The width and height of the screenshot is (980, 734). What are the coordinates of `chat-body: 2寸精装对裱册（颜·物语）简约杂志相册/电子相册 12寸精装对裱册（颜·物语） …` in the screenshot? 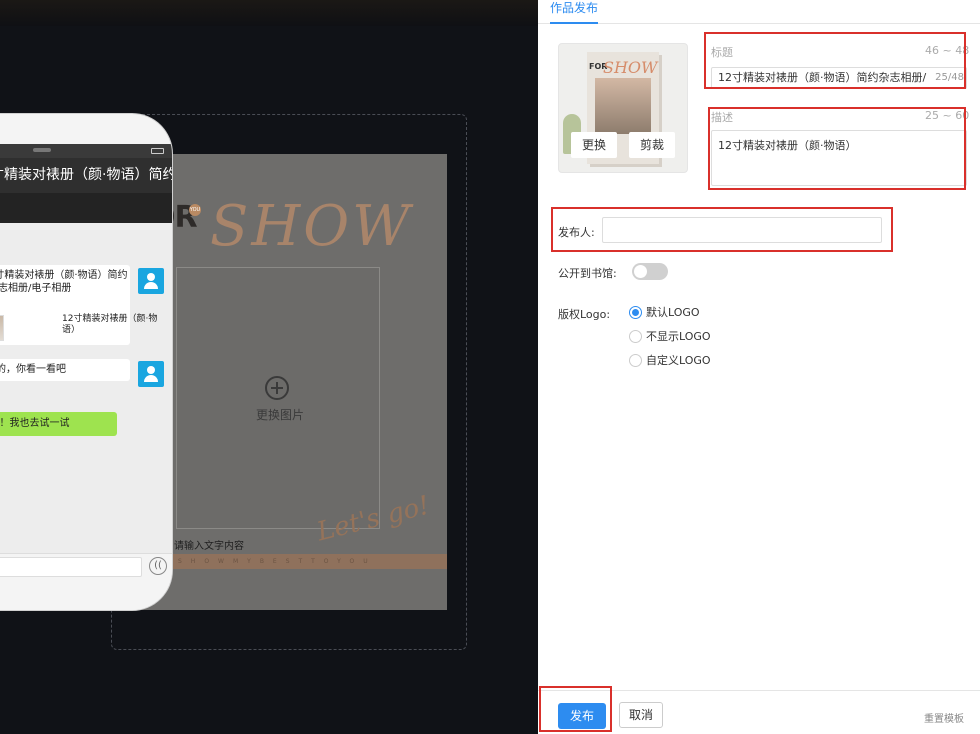 It's located at (86, 388).